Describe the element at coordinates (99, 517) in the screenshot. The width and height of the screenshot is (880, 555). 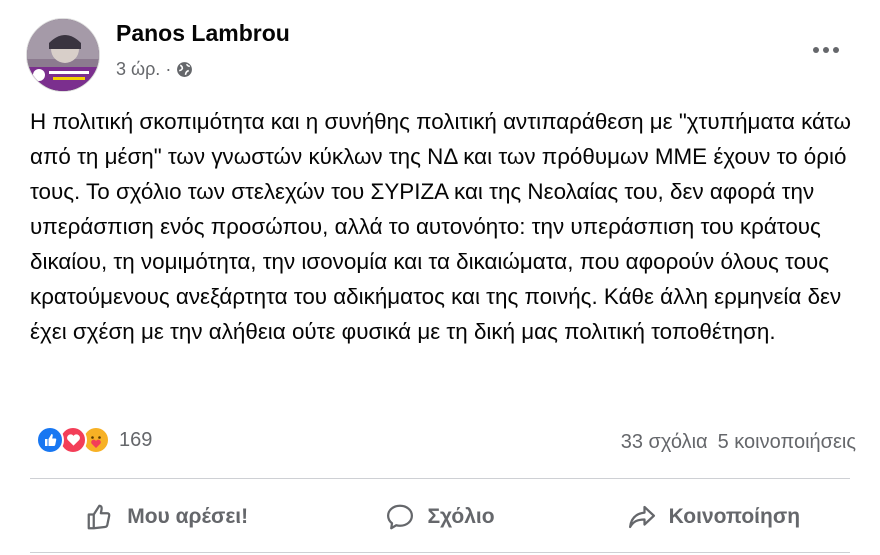
I see `thumbs-up-icon` at that location.